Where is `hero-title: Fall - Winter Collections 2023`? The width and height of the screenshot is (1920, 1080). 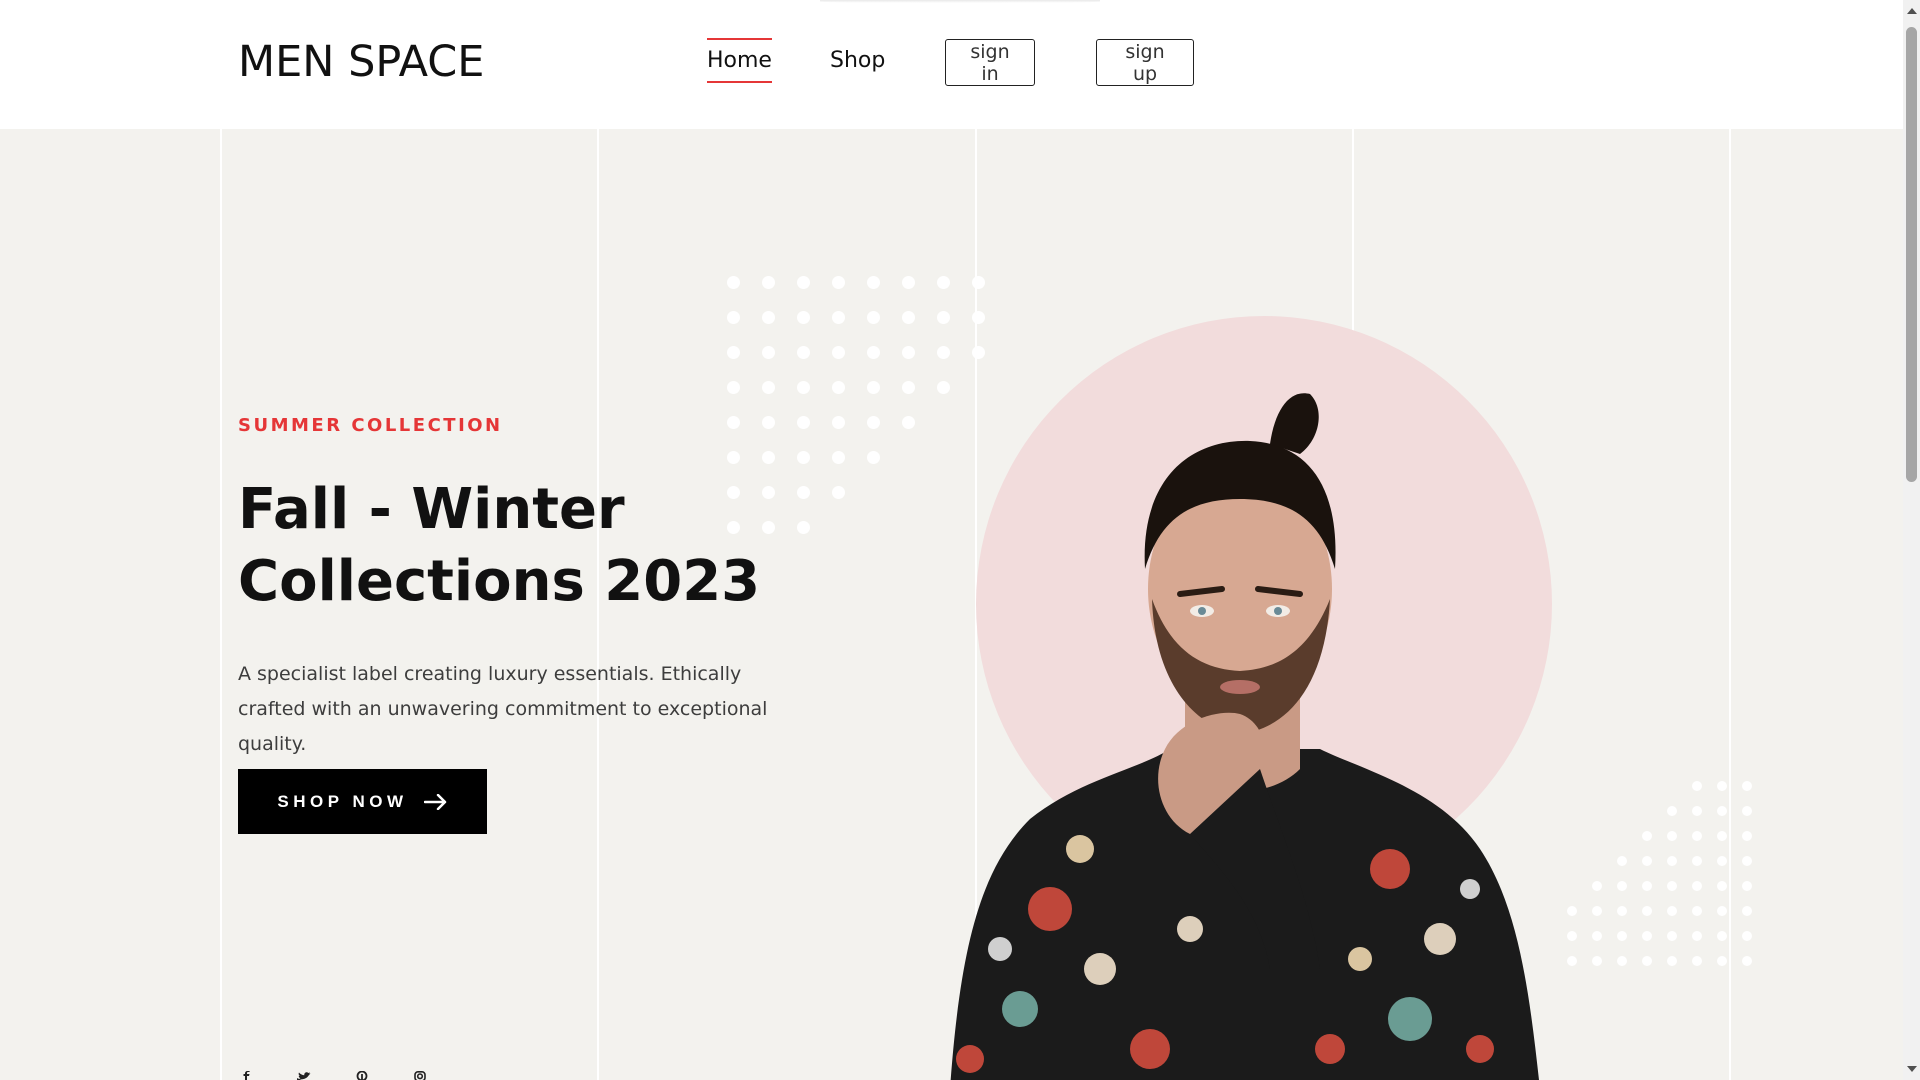 hero-title: Fall - Winter Collections 2023 is located at coordinates (499, 545).